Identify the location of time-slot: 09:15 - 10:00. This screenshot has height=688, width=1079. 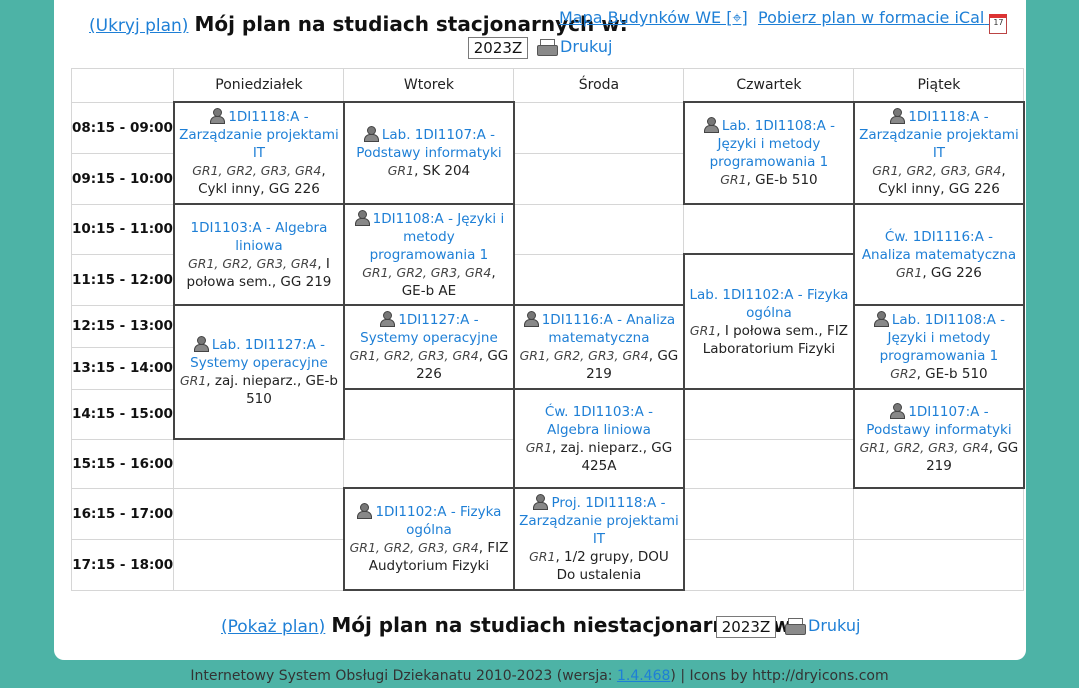
(122, 178).